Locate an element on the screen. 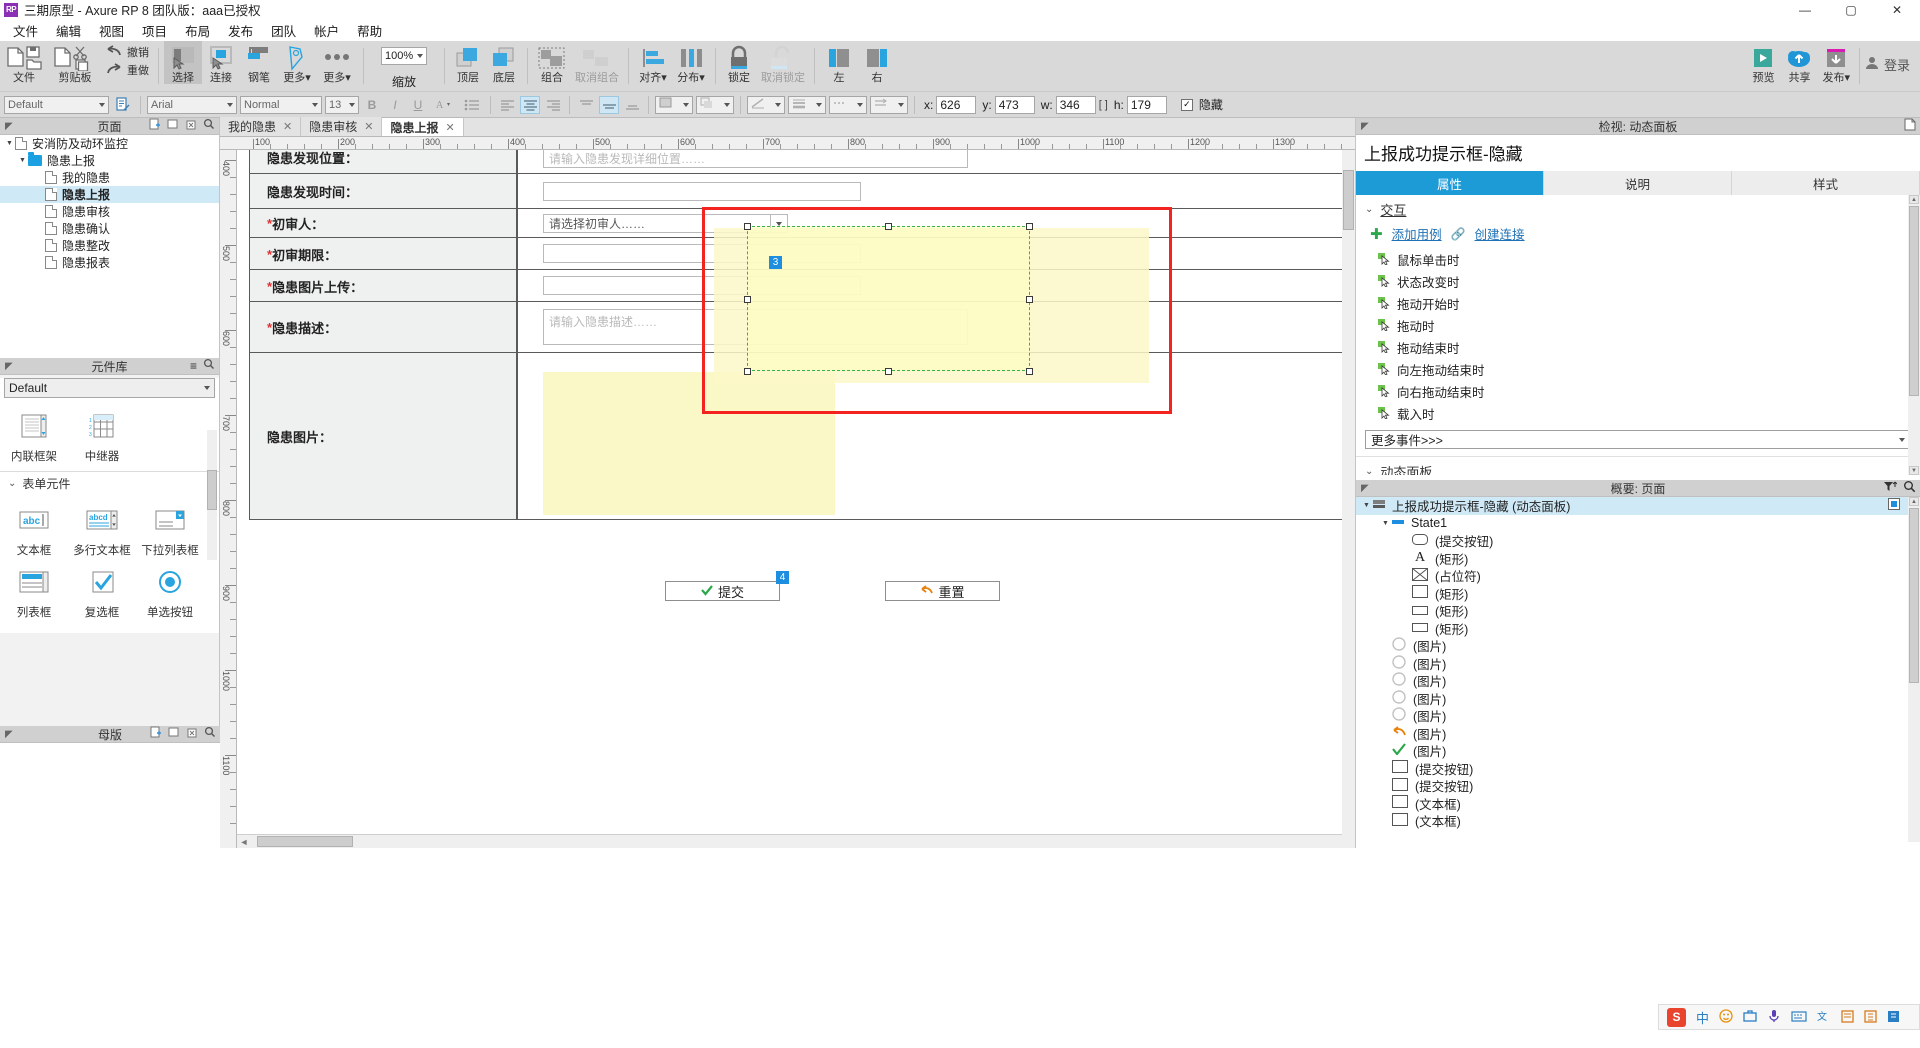 The width and height of the screenshot is (1920, 1048). align-left-button is located at coordinates (507, 105).